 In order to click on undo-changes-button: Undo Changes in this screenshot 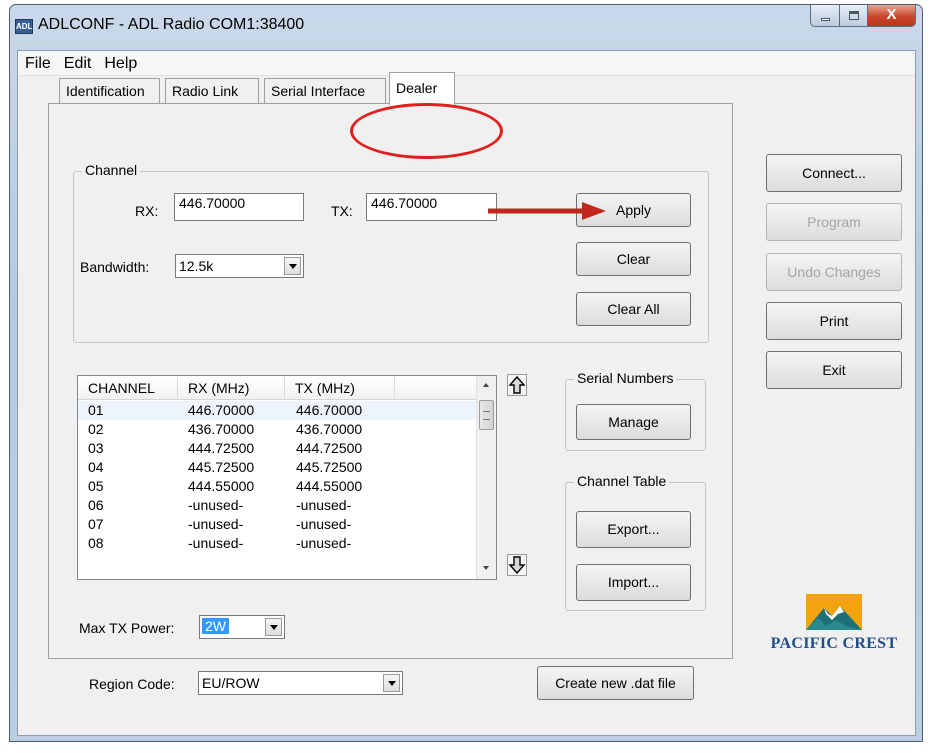, I will do `click(834, 272)`.